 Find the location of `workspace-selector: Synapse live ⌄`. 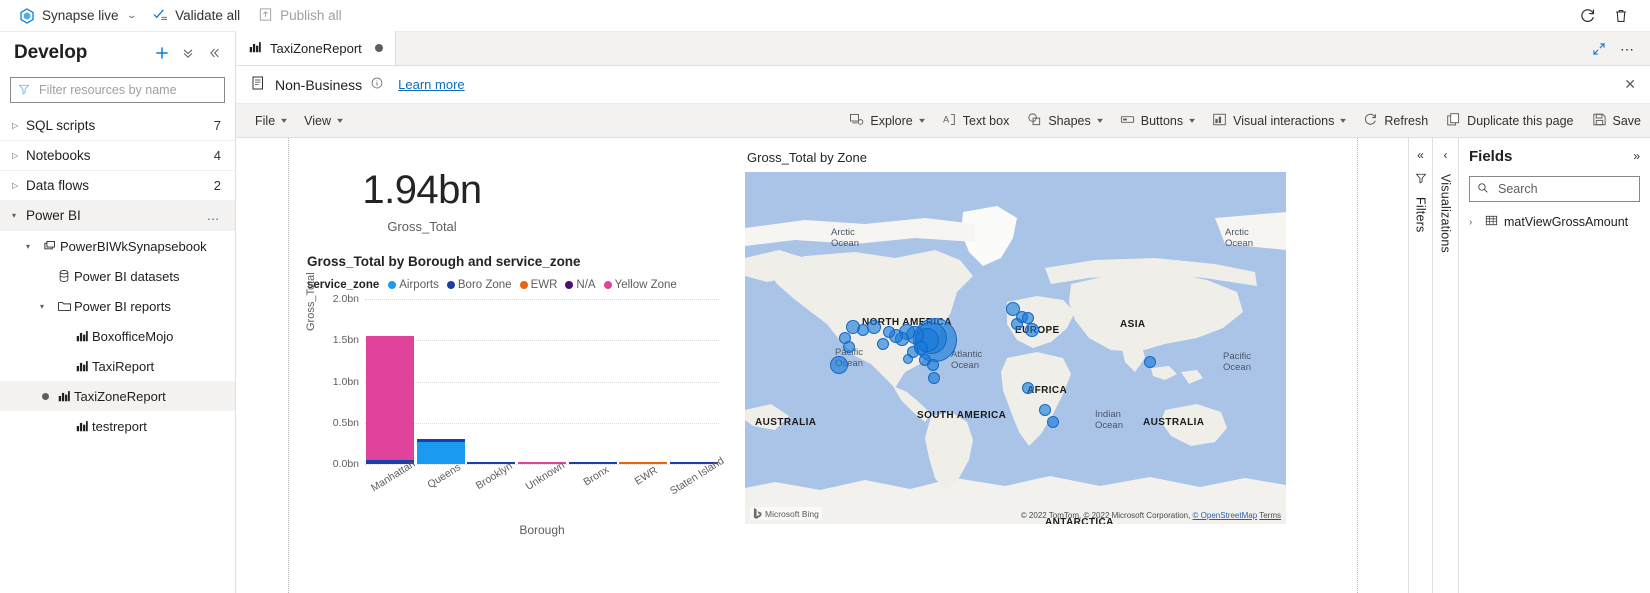

workspace-selector: Synapse live ⌄ is located at coordinates (77, 16).